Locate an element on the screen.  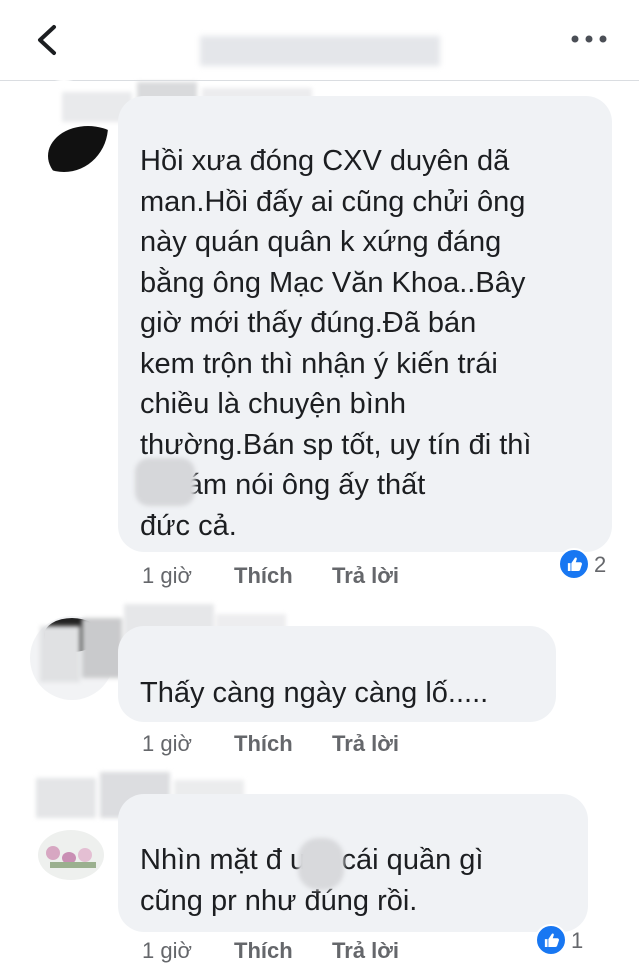
avatar is located at coordinates (71, 855).